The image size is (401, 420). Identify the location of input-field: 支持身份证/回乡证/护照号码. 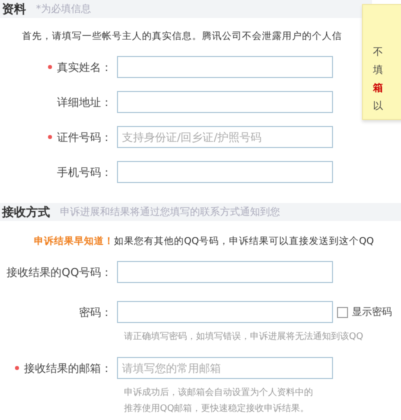
(225, 137).